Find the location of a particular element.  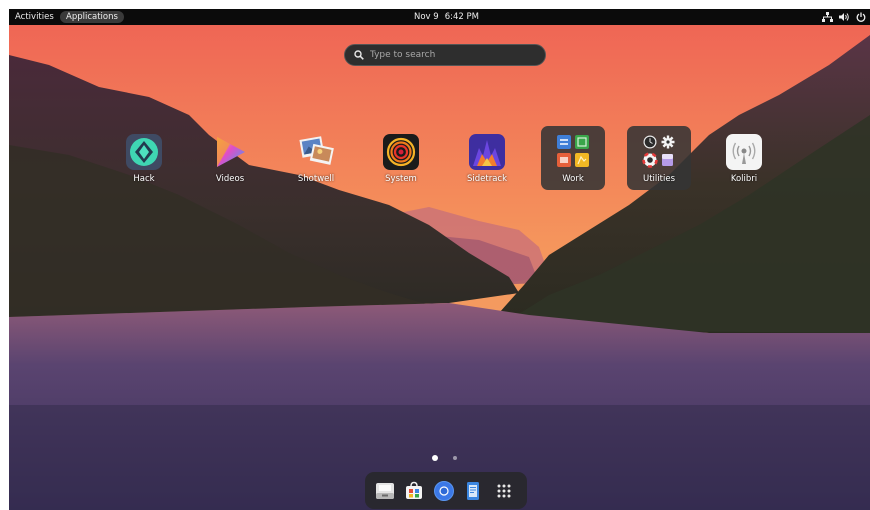

shotwell-icon is located at coordinates (316, 150).